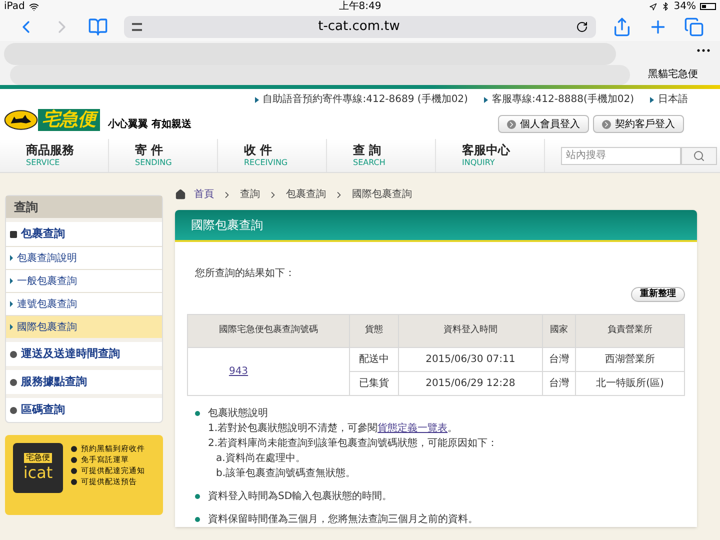  Describe the element at coordinates (673, 99) in the screenshot. I see `header-link: 日本語` at that location.